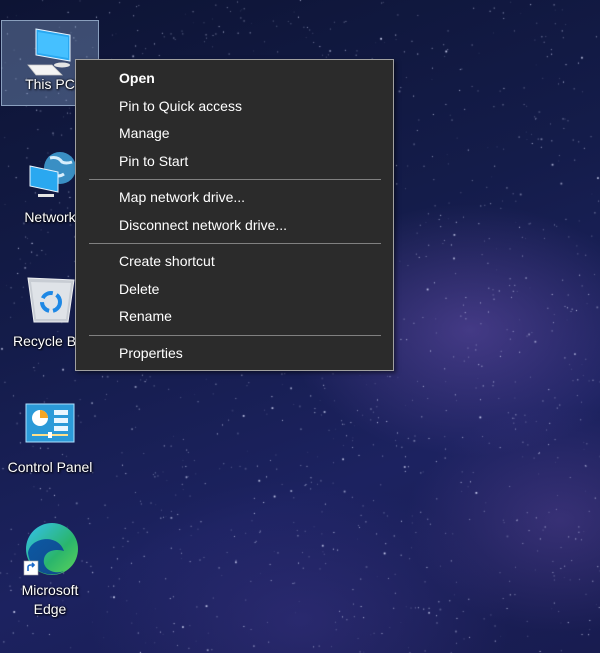 The height and width of the screenshot is (653, 600). I want to click on edge-icon, so click(50, 549).